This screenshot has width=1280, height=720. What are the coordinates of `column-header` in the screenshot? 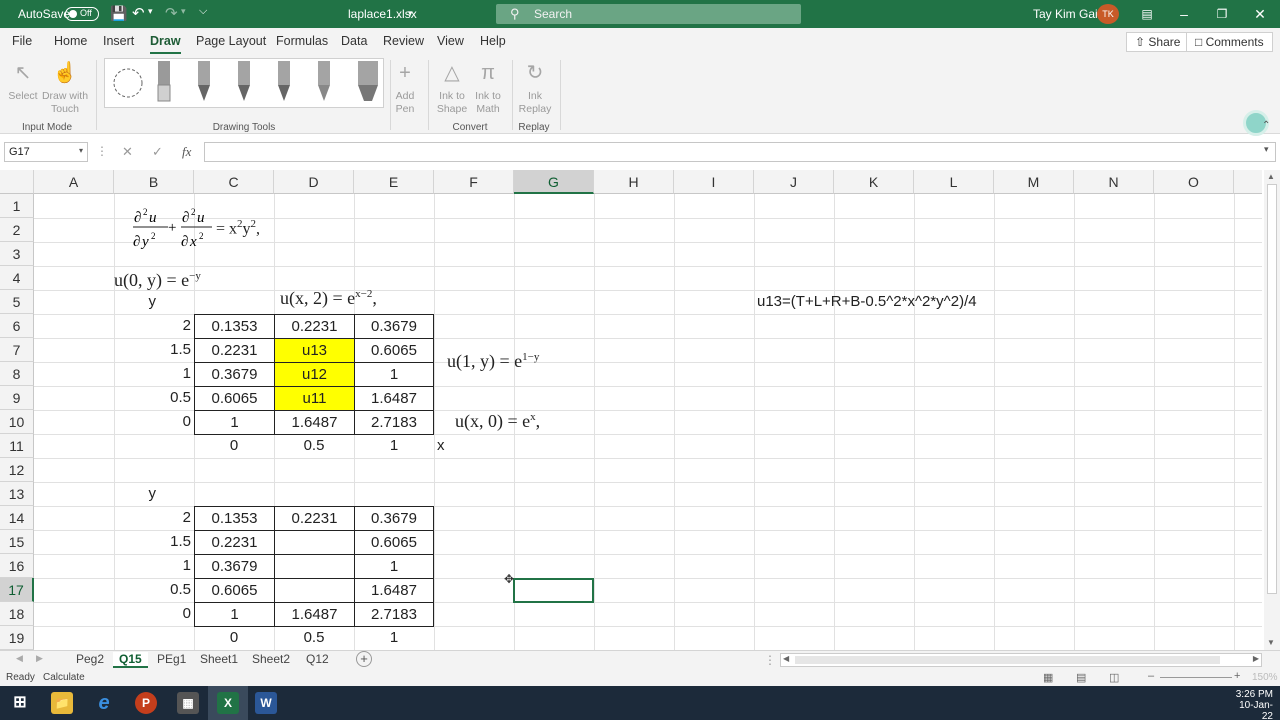 It's located at (1248, 182).